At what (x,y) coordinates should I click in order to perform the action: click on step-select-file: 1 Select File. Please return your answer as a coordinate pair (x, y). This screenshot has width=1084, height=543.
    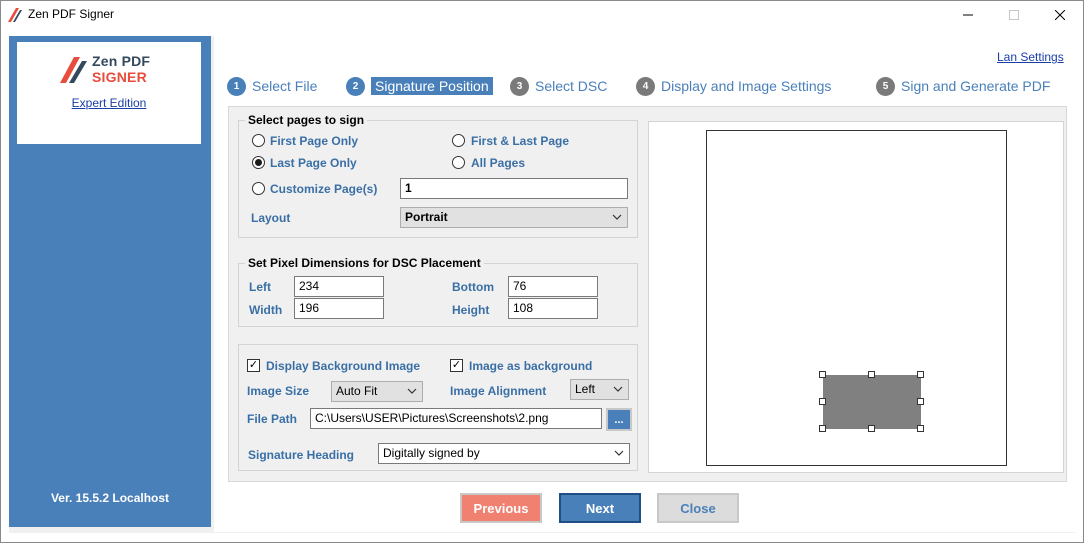
    Looking at the image, I should click on (272, 86).